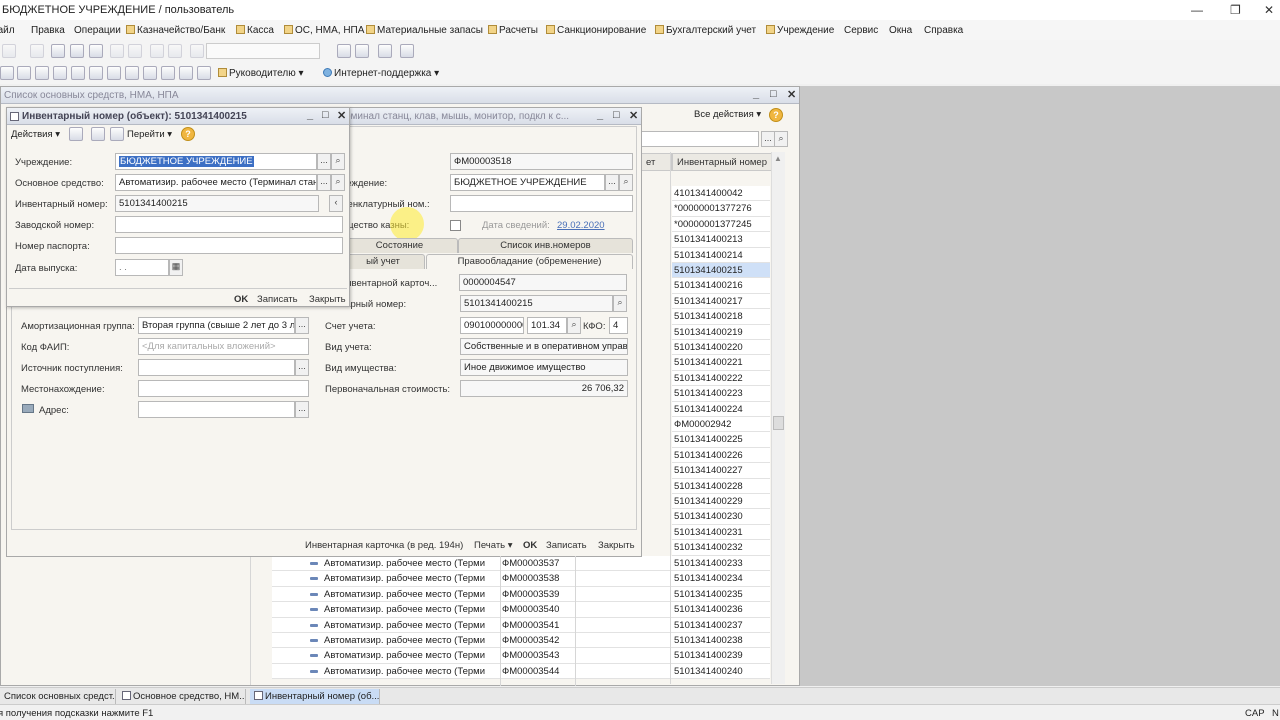 Image resolution: width=1280 pixels, height=720 pixels. What do you see at coordinates (700, 139) in the screenshot?
I see `list-search-field` at bounding box center [700, 139].